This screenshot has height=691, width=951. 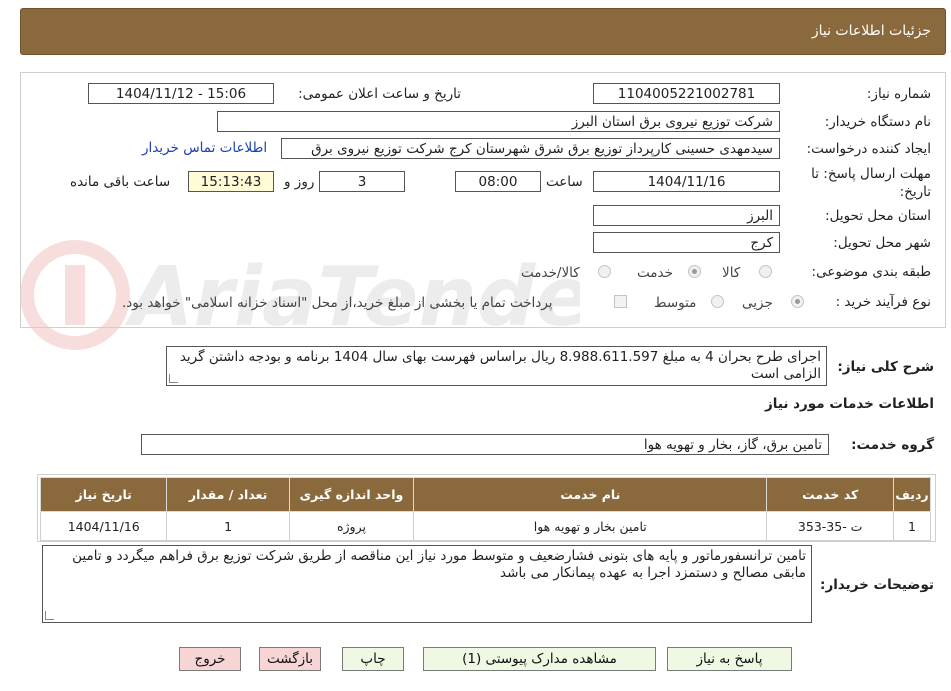 What do you see at coordinates (871, 272) in the screenshot?
I see `category-label: طبقه بندی موضوعی:` at bounding box center [871, 272].